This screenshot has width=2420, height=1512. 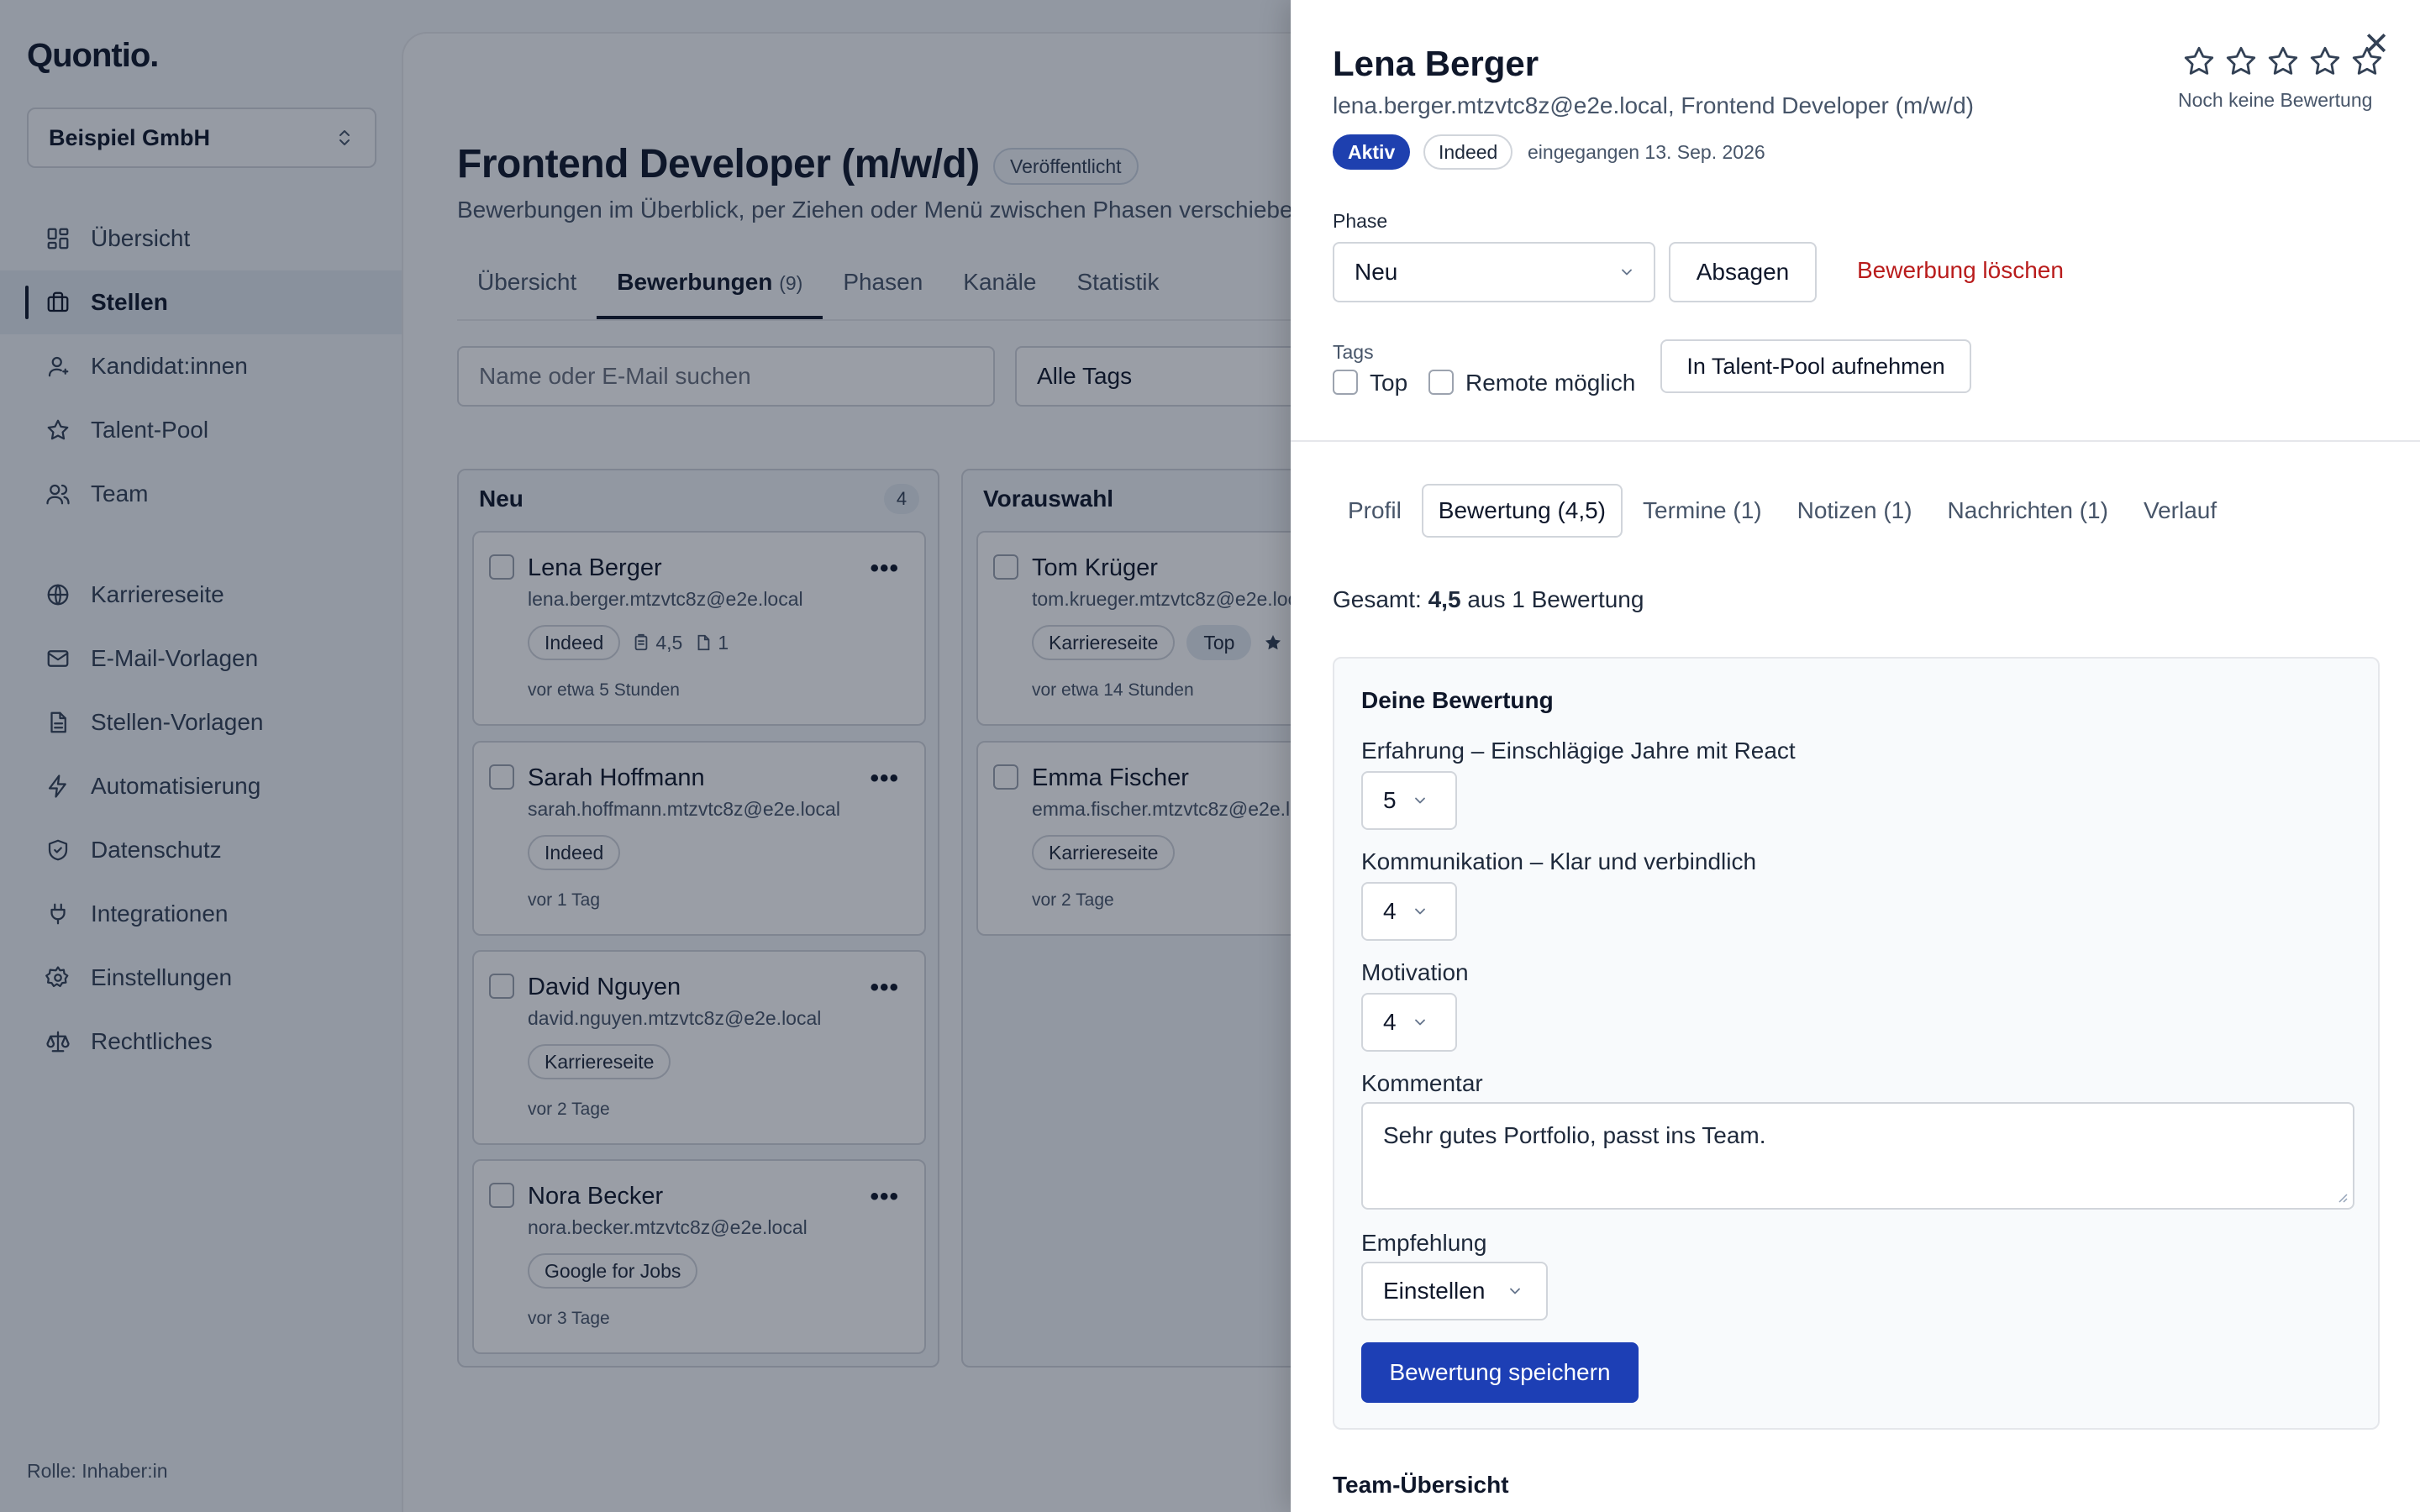 What do you see at coordinates (2342, 1197) in the screenshot?
I see `resize-grip-icon` at bounding box center [2342, 1197].